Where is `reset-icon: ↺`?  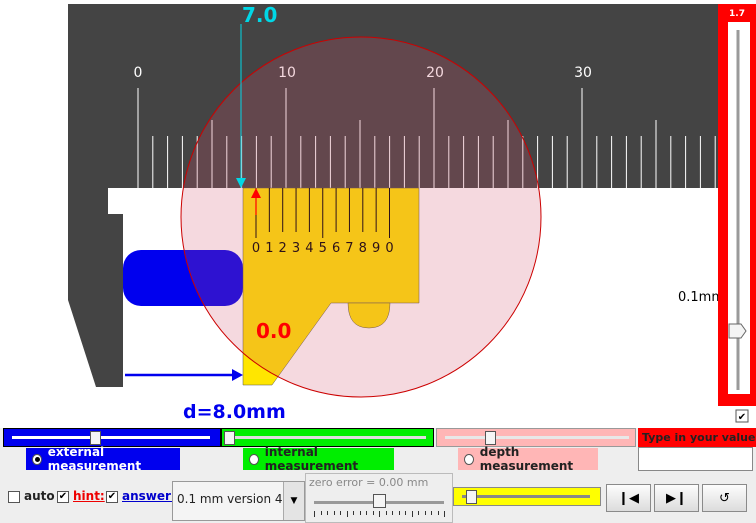 reset-icon: ↺ is located at coordinates (724, 498).